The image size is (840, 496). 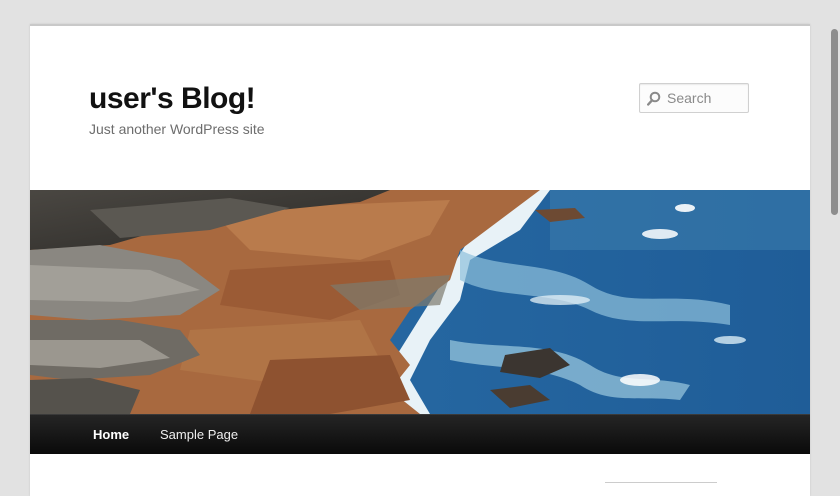 I want to click on widget-divider, so click(x=661, y=482).